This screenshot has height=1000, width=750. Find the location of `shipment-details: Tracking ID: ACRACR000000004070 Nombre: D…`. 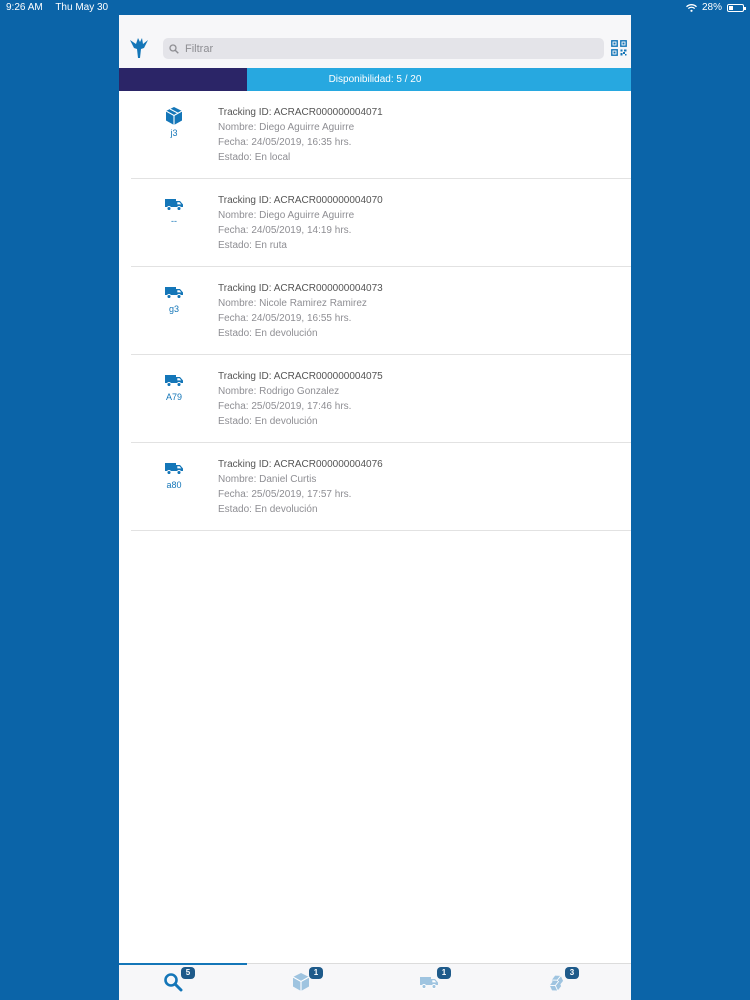

shipment-details: Tracking ID: ACRACR000000004070 Nombre: D… is located at coordinates (300, 223).